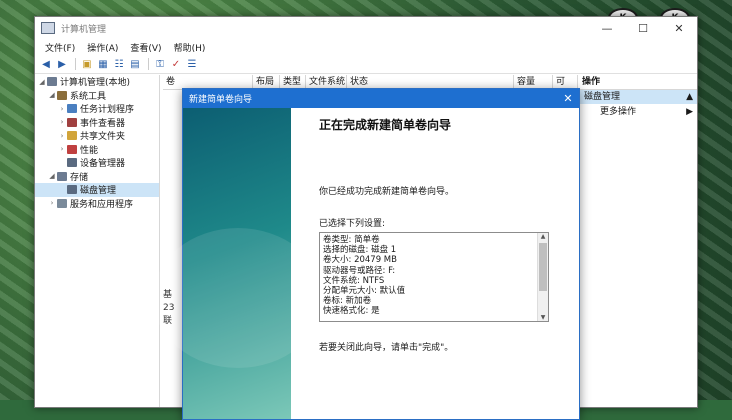  Describe the element at coordinates (351, 311) in the screenshot. I see `summary-line: 快速格式化: 是` at that location.